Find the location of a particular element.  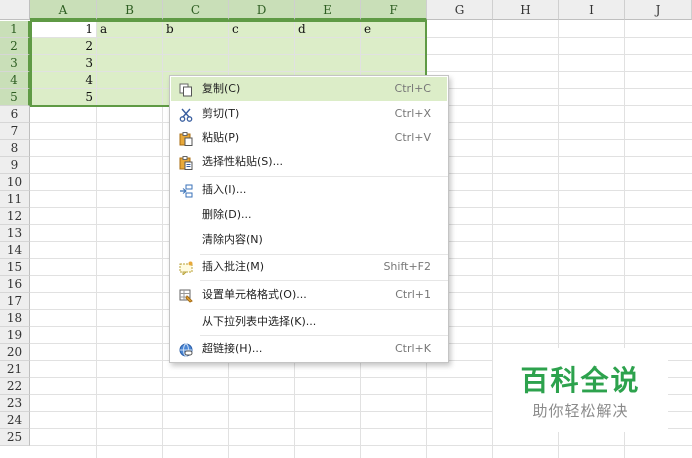

menu-item-shortcut: Shift+F2 is located at coordinates (407, 266).